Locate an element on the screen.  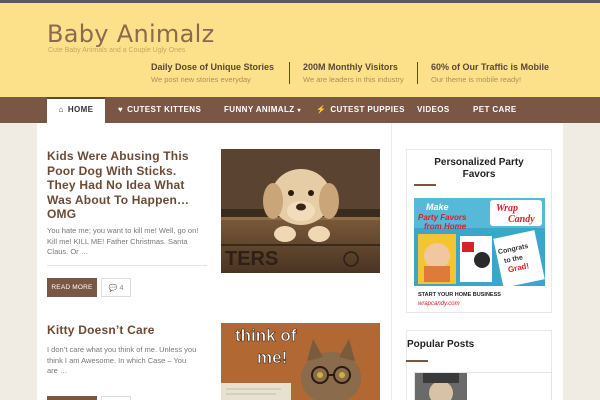
comments-button: 💬 4 is located at coordinates (116, 287).